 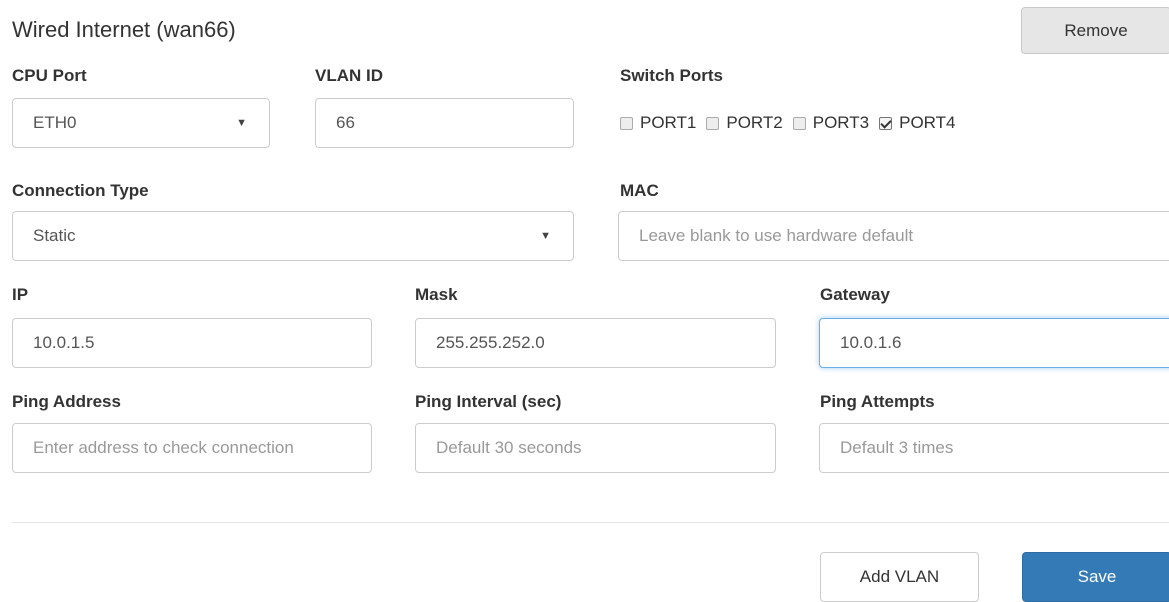 What do you see at coordinates (590, 522) in the screenshot?
I see `footer-divider` at bounding box center [590, 522].